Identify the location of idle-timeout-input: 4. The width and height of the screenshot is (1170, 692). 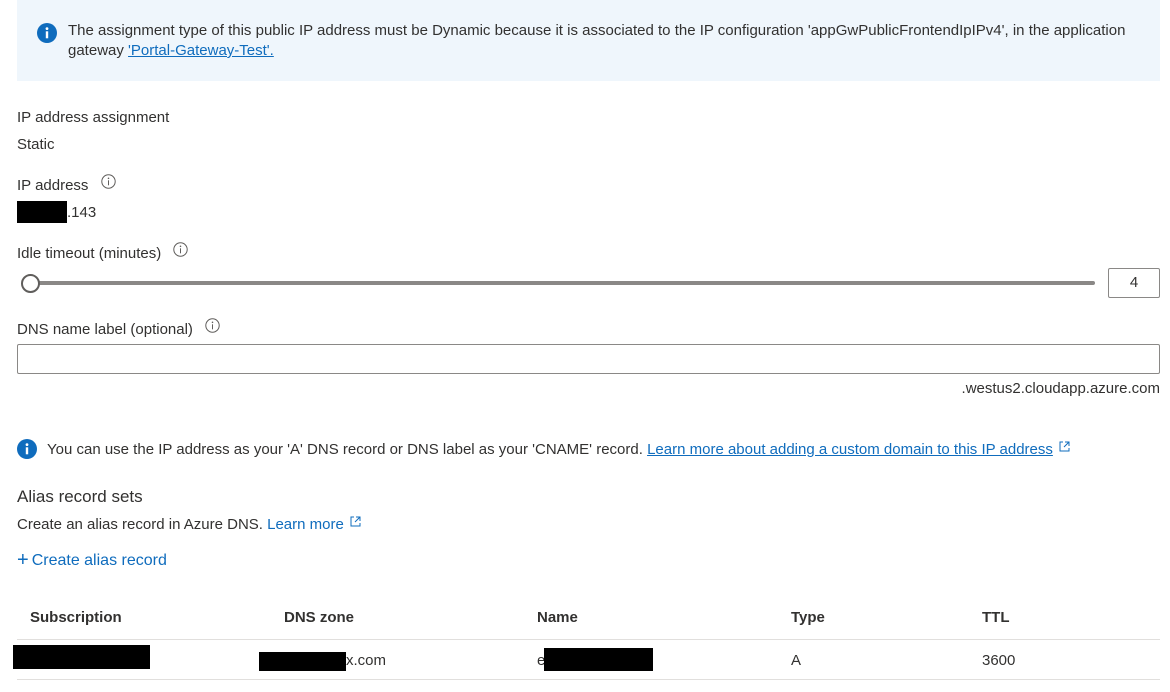
(1134, 283).